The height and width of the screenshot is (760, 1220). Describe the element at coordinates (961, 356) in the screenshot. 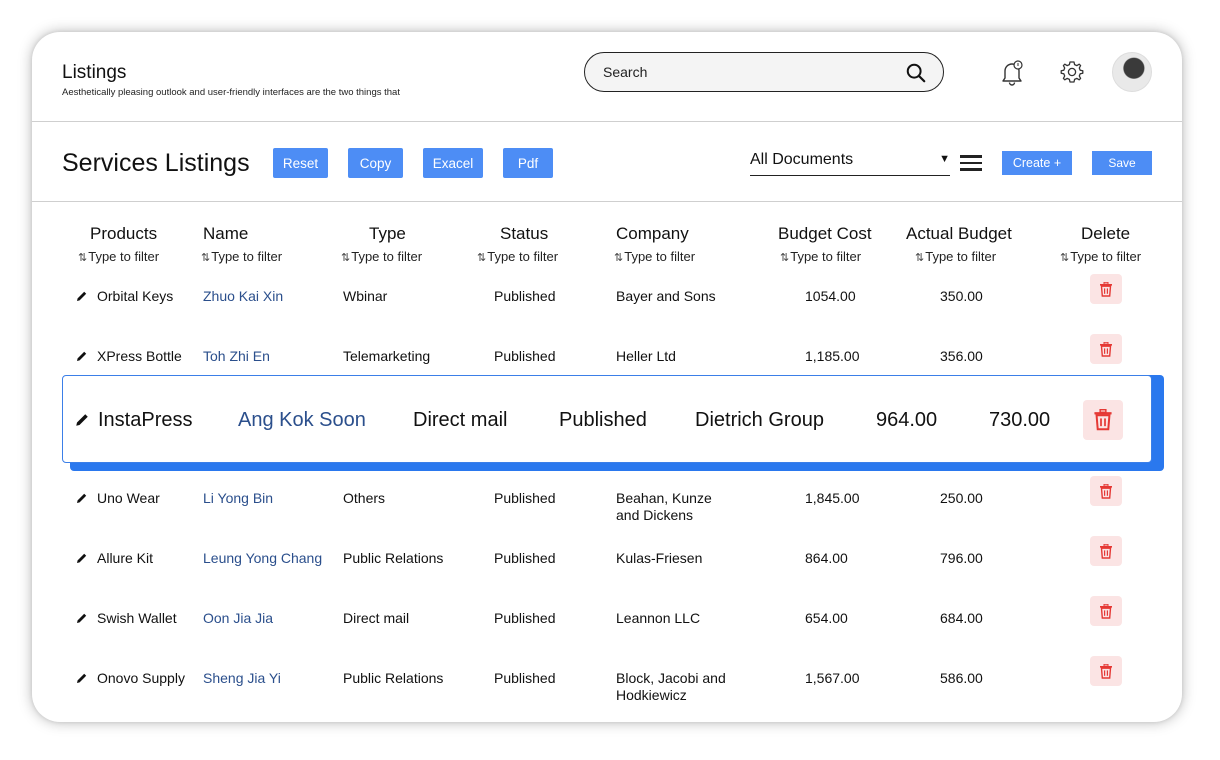

I see `actual-budget-cell: 356.00` at that location.